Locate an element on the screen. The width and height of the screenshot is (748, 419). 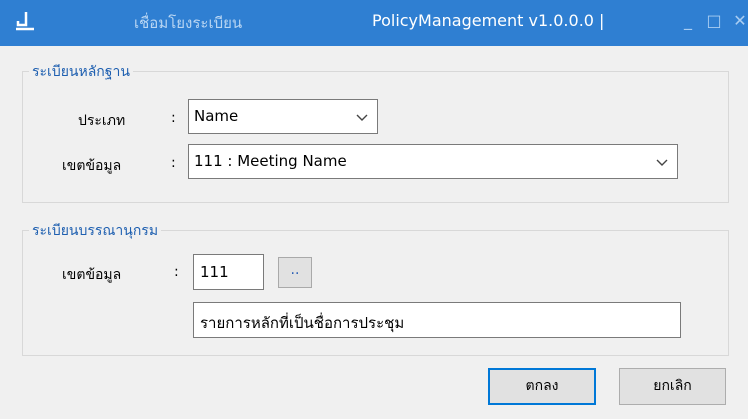
bibliographic-group-legend: ระเบียนบรรณานุกรม is located at coordinates (95, 231).